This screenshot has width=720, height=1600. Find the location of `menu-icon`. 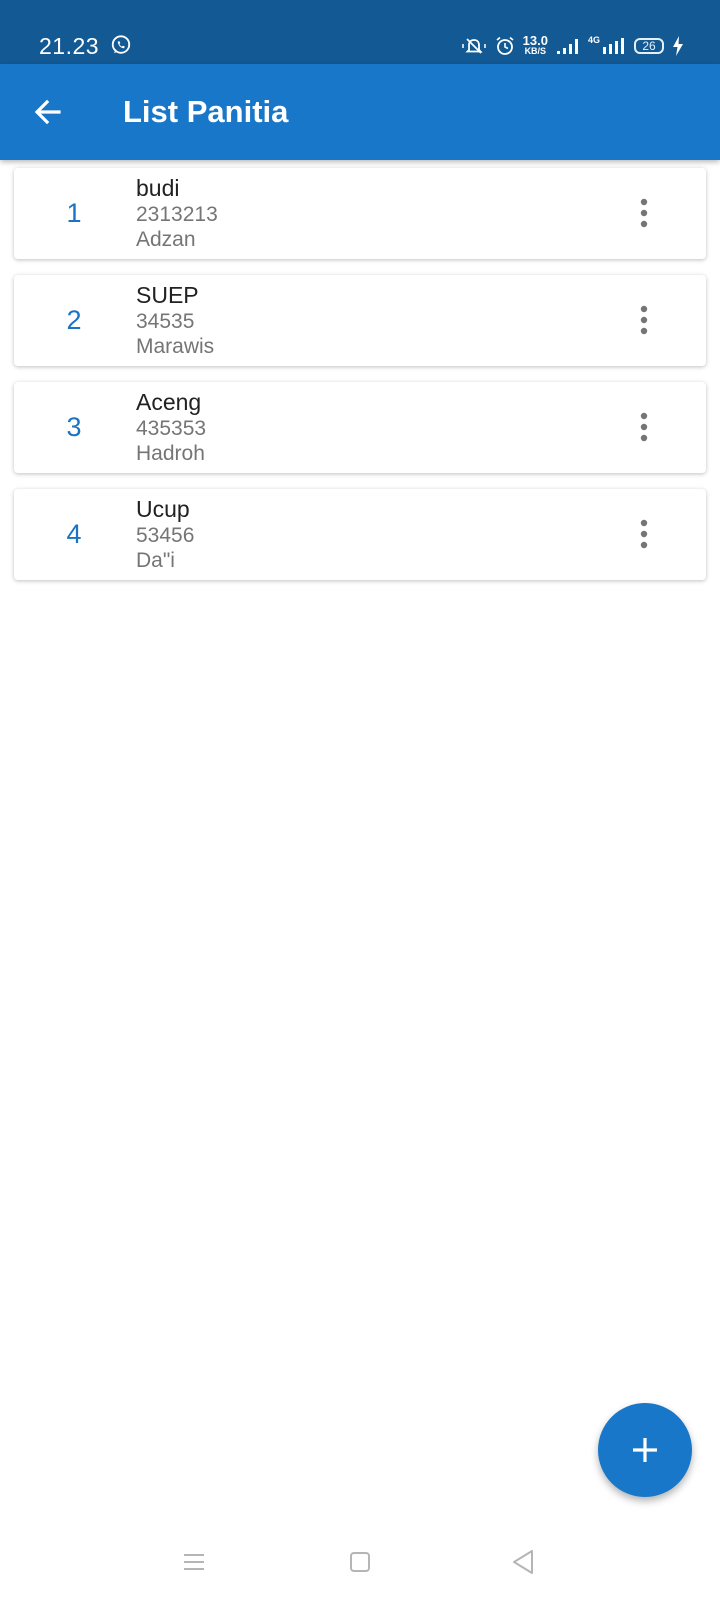

menu-icon is located at coordinates (194, 1562).